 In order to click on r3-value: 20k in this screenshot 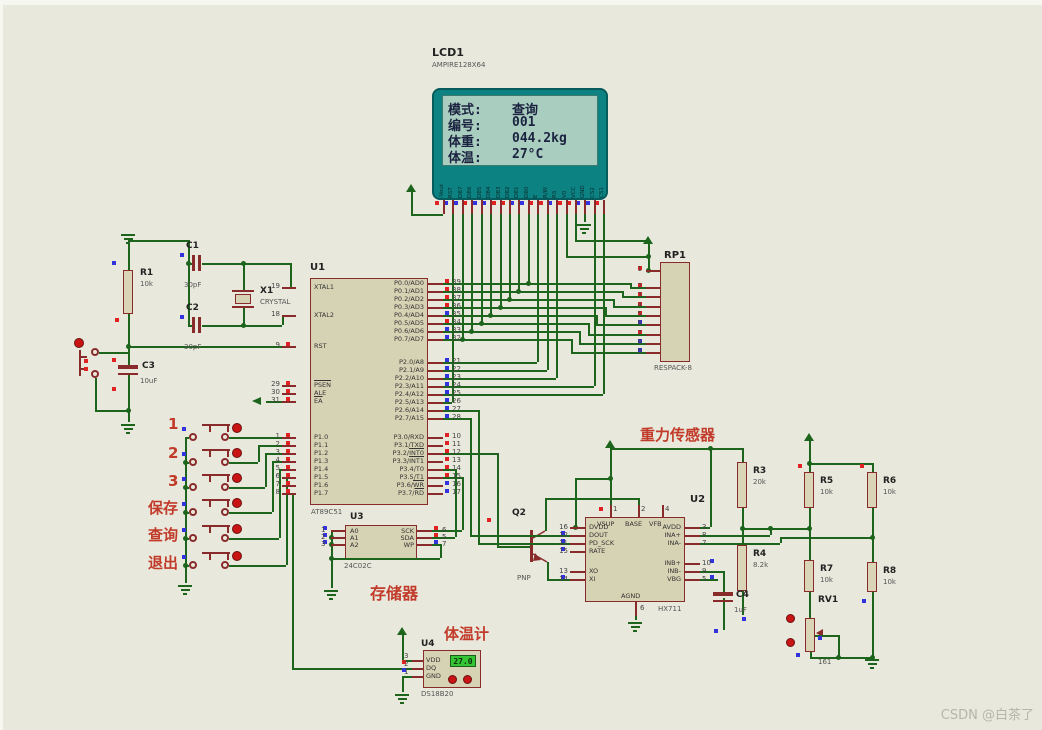, I will do `click(759, 482)`.